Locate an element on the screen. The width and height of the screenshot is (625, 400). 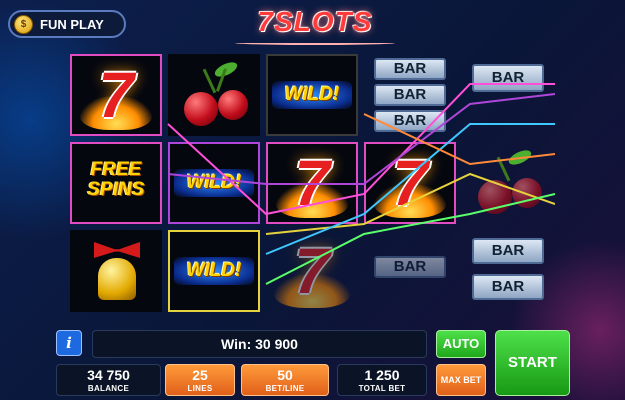
reel-cell-bell is located at coordinates (116, 271).